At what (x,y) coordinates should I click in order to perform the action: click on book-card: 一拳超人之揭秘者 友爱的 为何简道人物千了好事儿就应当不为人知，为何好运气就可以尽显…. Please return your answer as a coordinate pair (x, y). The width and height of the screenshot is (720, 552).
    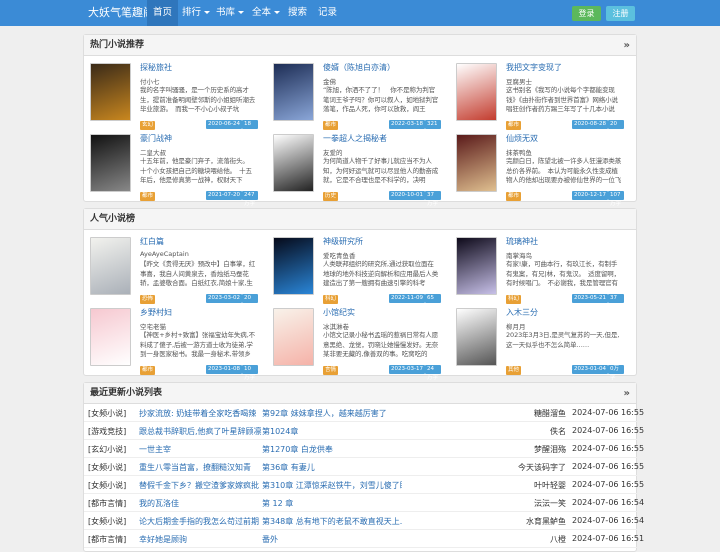
    Looking at the image, I should click on (354, 169).